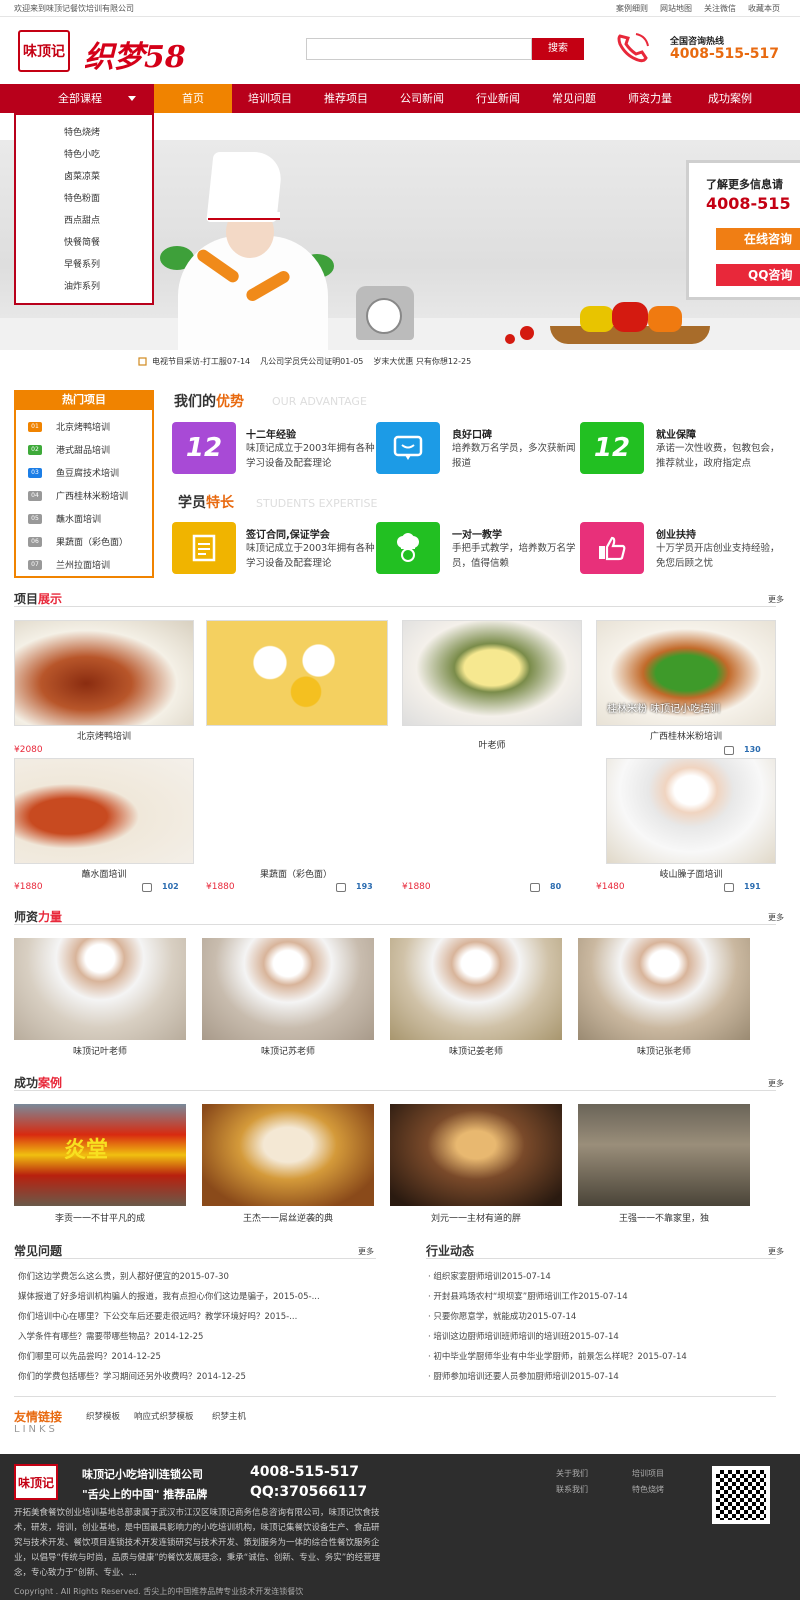 This screenshot has width=800, height=1600. What do you see at coordinates (82, 219) in the screenshot?
I see `dropdown-item: 西点甜点` at bounding box center [82, 219].